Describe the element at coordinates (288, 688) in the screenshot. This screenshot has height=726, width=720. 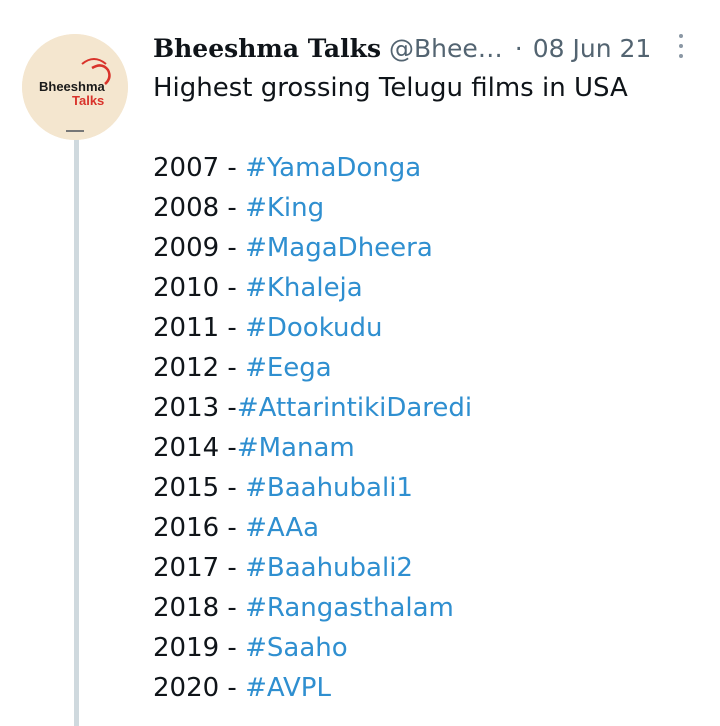
I see `hashtag-link: #AVPL` at that location.